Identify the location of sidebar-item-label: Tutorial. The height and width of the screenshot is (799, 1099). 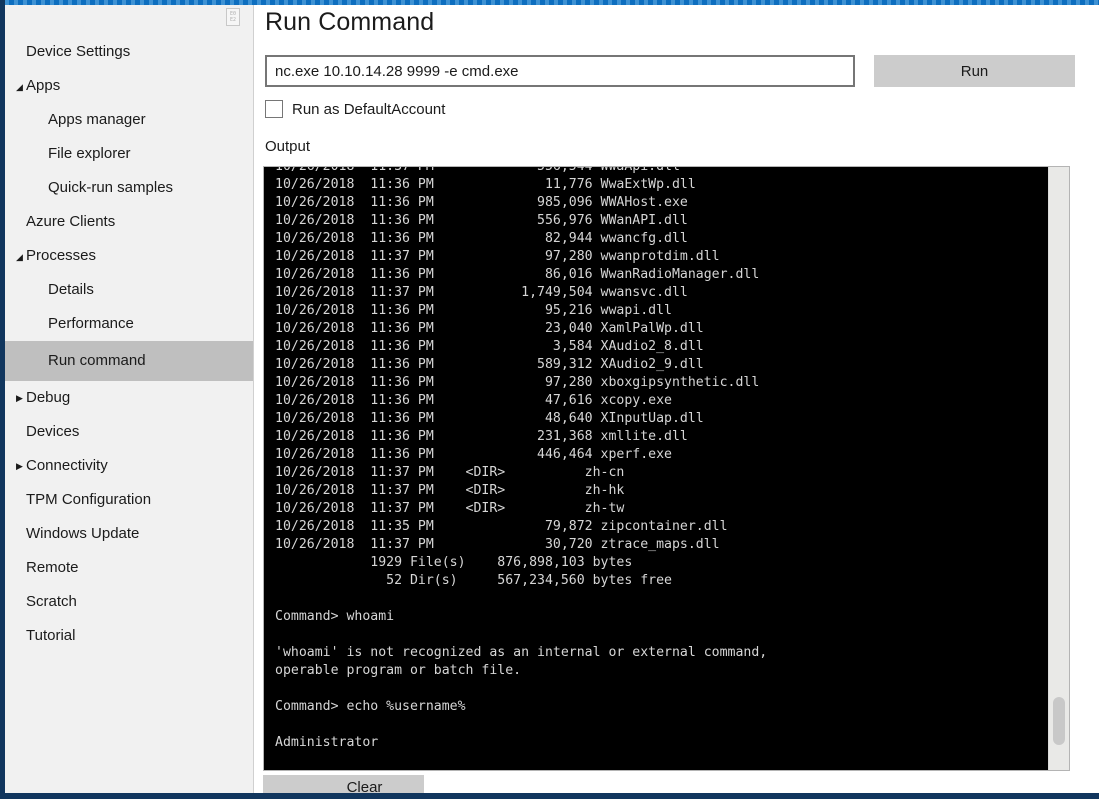
(51, 635).